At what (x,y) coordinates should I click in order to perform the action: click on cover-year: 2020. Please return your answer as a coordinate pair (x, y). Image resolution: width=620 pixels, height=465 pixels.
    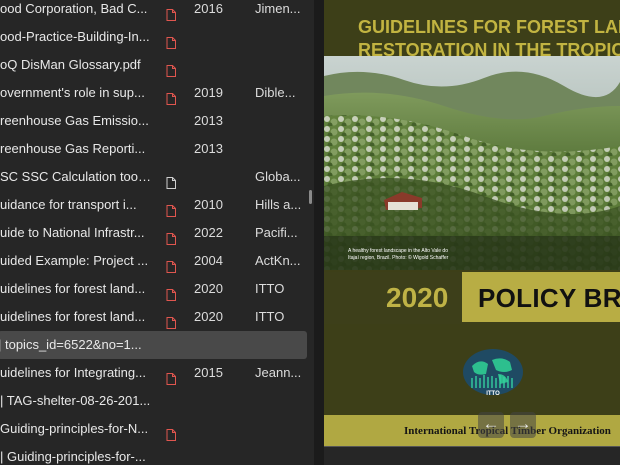
    Looking at the image, I should click on (417, 297).